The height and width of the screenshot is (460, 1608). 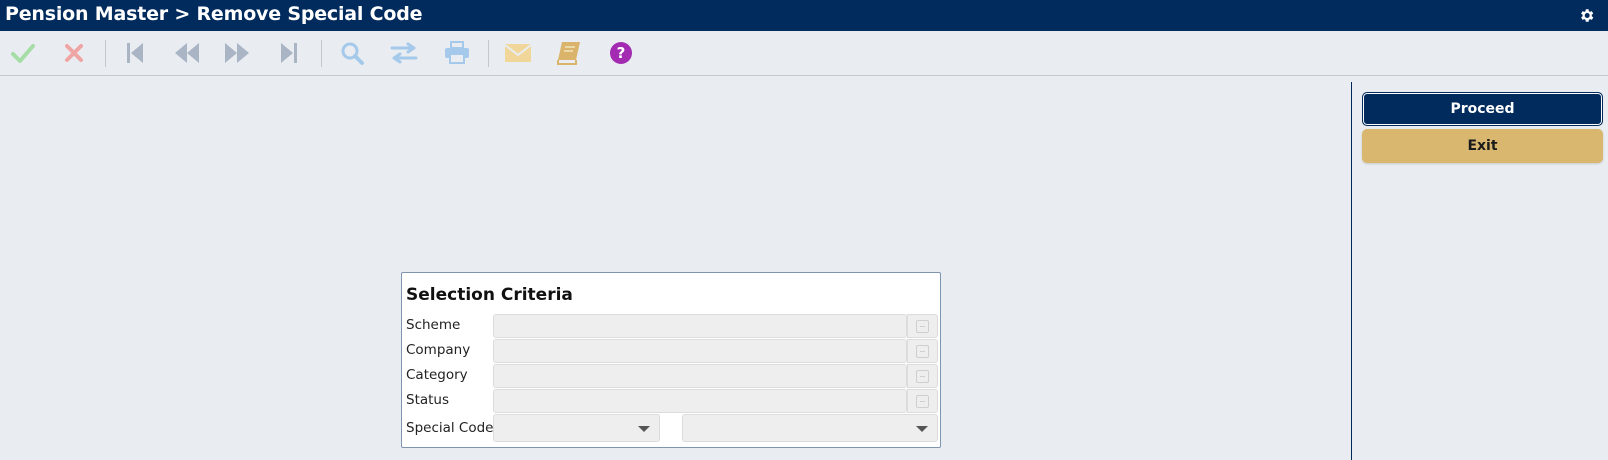 What do you see at coordinates (489, 295) in the screenshot?
I see `panel-title: Selection Criteria` at bounding box center [489, 295].